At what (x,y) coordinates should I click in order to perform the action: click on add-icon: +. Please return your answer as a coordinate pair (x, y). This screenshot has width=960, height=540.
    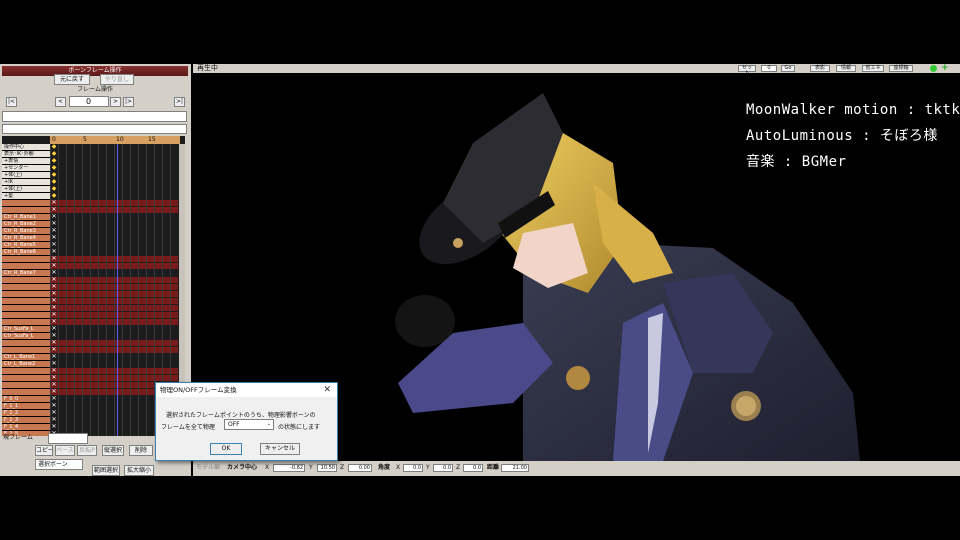
    Looking at the image, I should click on (945, 68).